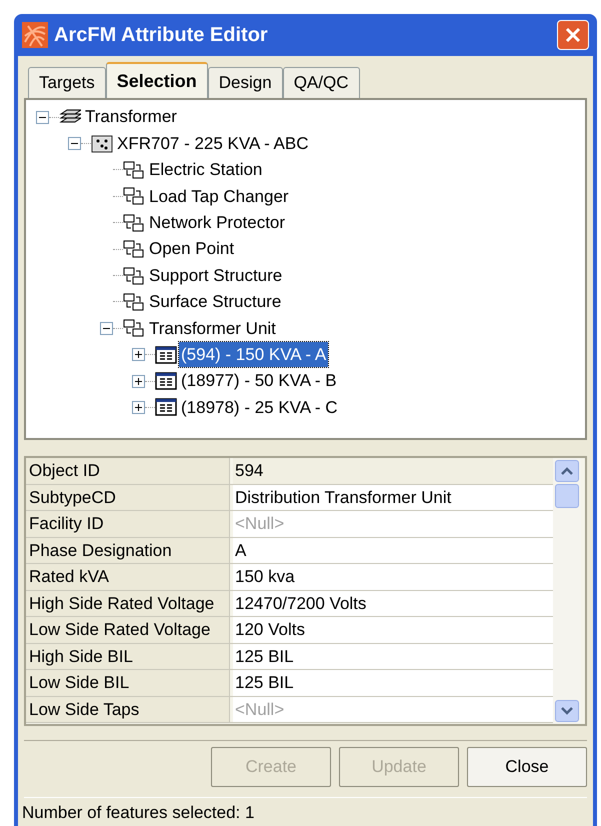 This screenshot has height=826, width=601. I want to click on dotted-square-icon, so click(102, 143).